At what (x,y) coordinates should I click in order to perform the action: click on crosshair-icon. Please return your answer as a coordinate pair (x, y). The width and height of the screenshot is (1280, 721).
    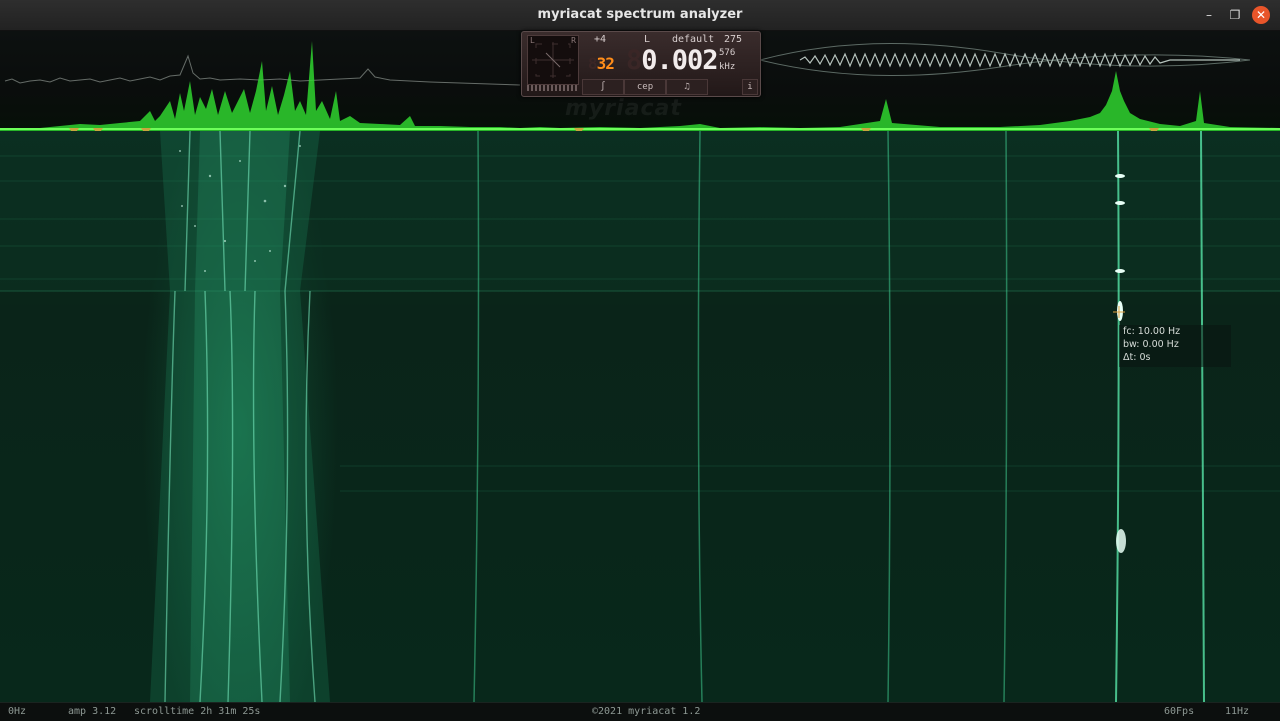
    Looking at the image, I should click on (1119, 312).